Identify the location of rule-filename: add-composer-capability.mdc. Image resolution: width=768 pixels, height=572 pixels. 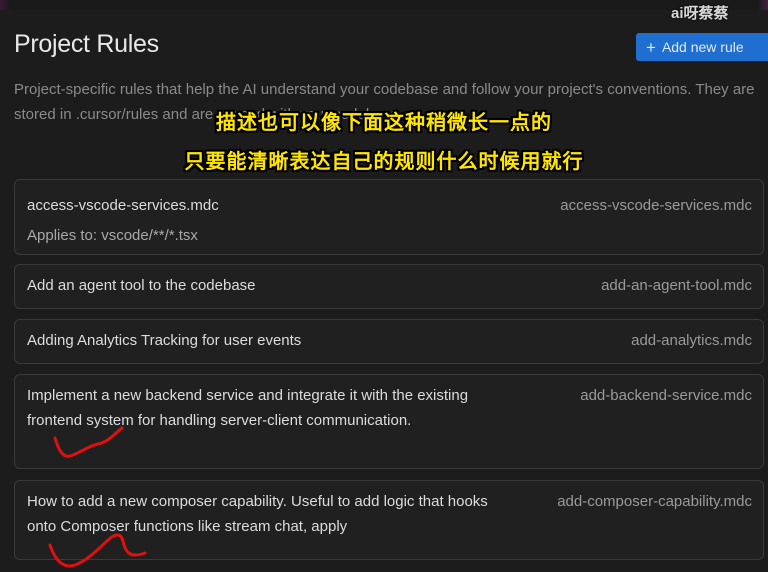
(654, 501).